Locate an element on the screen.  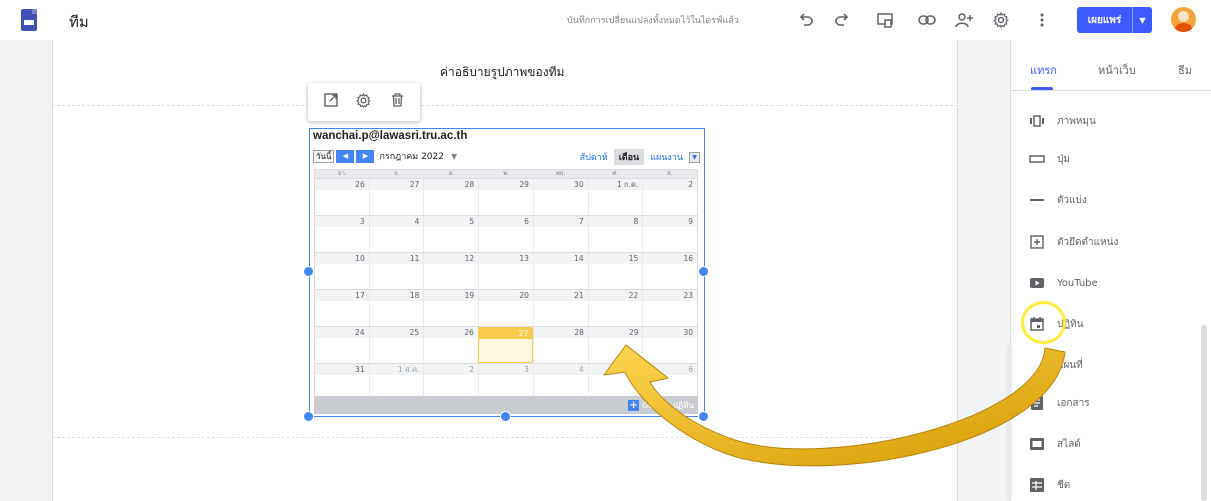
annotation-arrow-icon is located at coordinates (834, 405).